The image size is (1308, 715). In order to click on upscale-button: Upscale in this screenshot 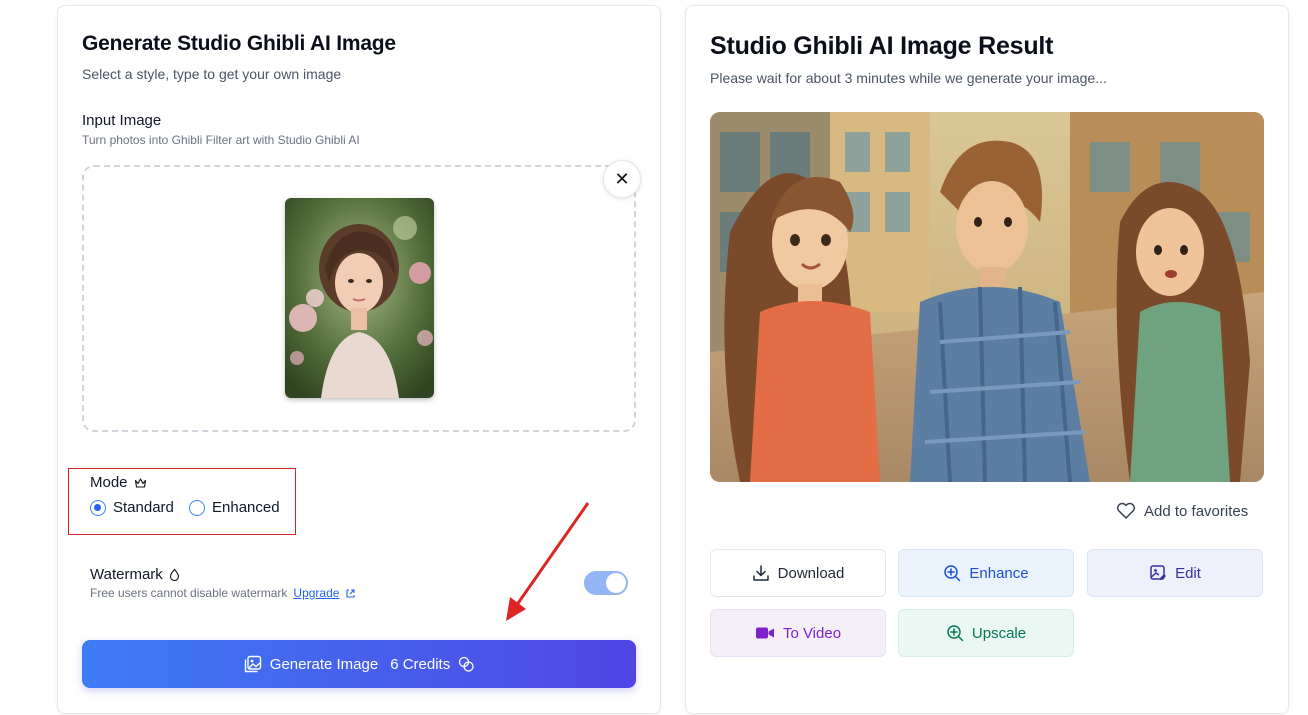, I will do `click(986, 633)`.